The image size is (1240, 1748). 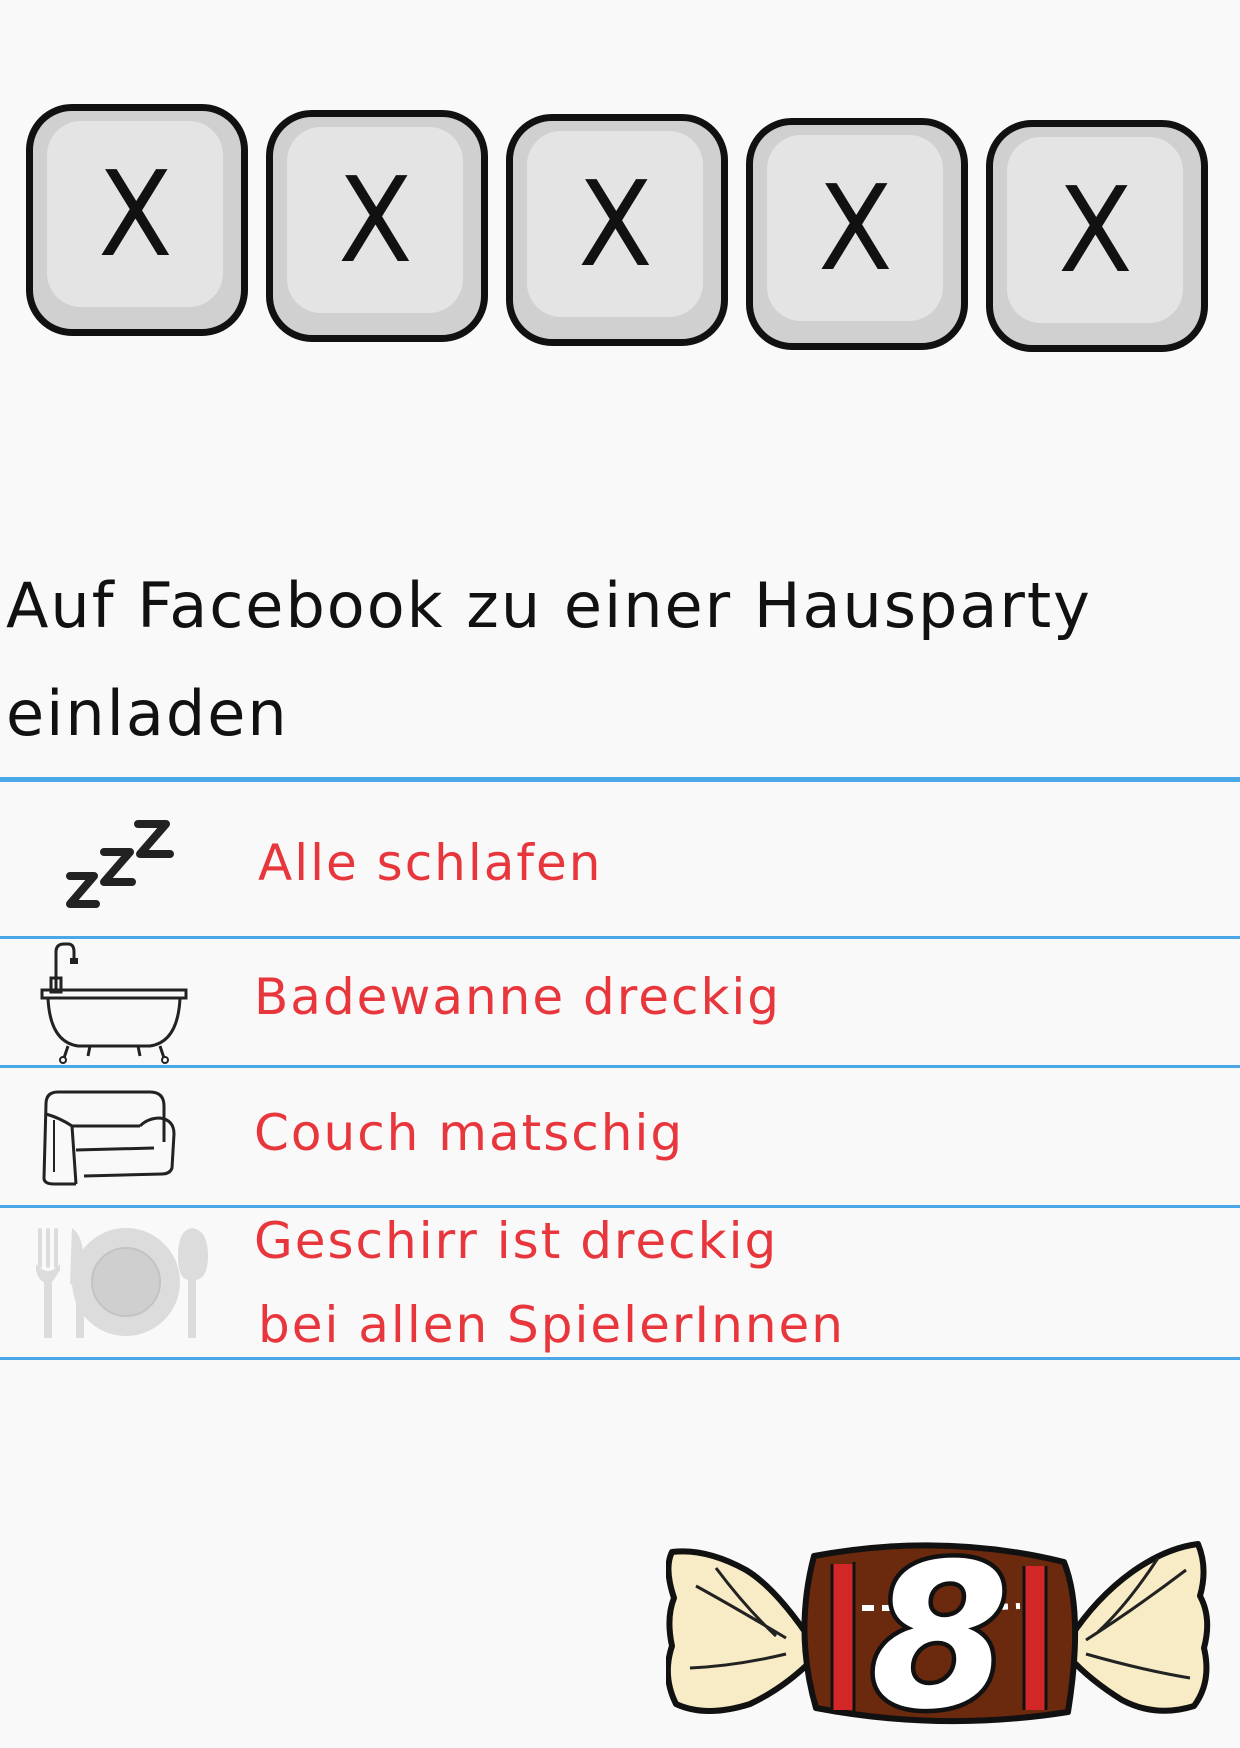 What do you see at coordinates (549, 605) in the screenshot?
I see `card-title-line-1: Auf Facebook zu einer Hausparty` at bounding box center [549, 605].